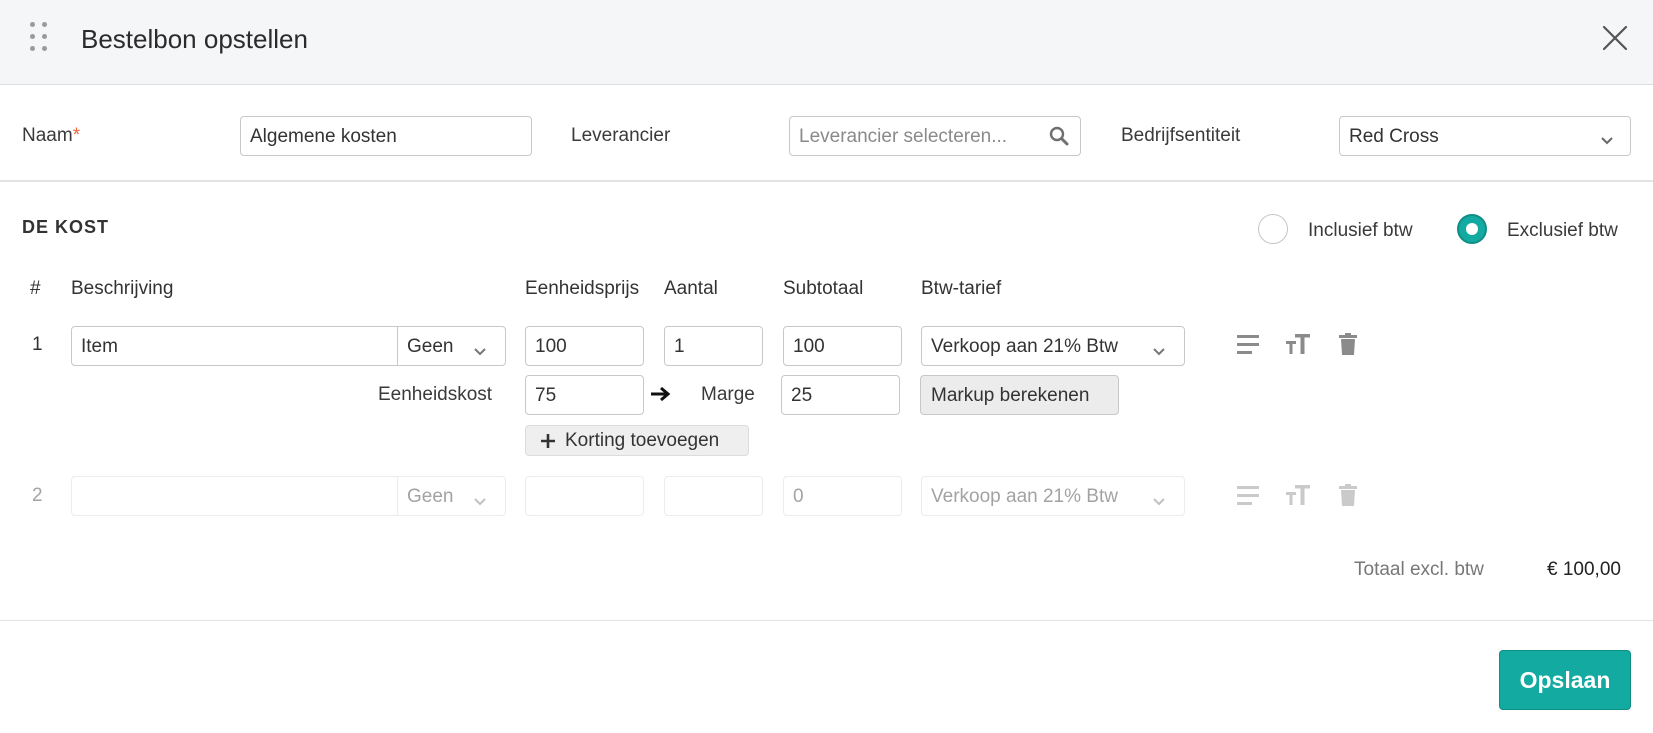  Describe the element at coordinates (76, 135) in the screenshot. I see `required-marker: *` at that location.